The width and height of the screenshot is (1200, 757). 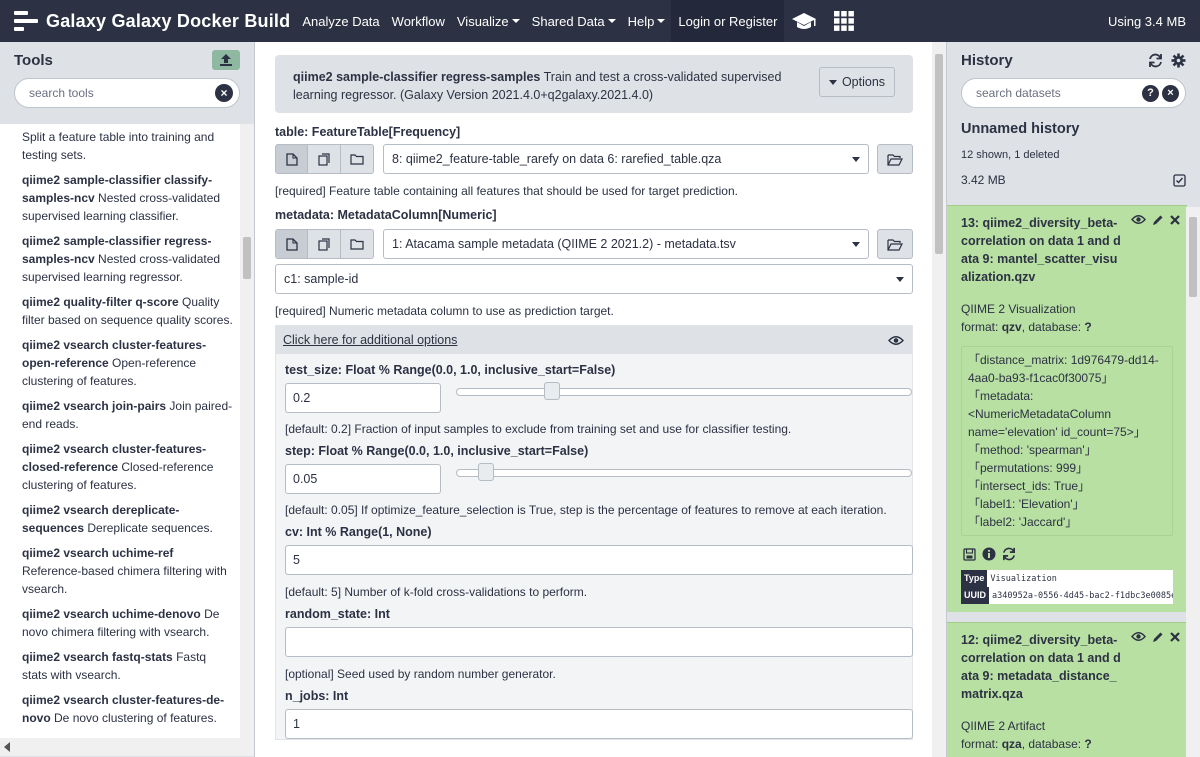 What do you see at coordinates (683, 472) in the screenshot?
I see `step-slider` at bounding box center [683, 472].